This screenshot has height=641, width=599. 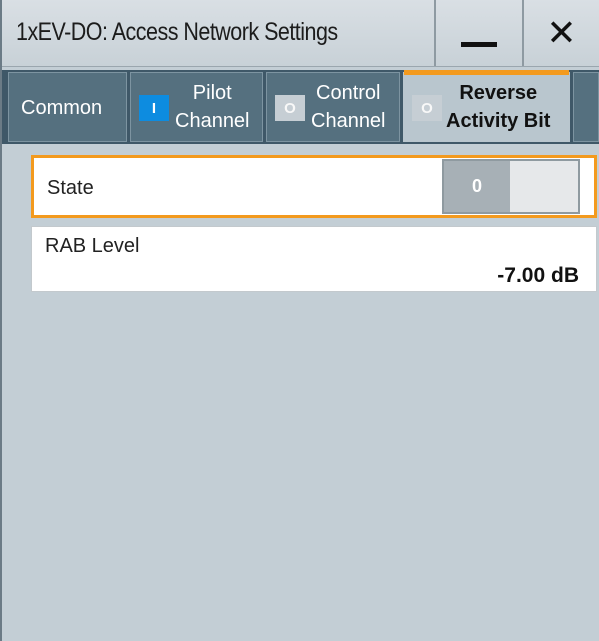 What do you see at coordinates (290, 108) in the screenshot?
I see `control-channel-state-indicator: O` at bounding box center [290, 108].